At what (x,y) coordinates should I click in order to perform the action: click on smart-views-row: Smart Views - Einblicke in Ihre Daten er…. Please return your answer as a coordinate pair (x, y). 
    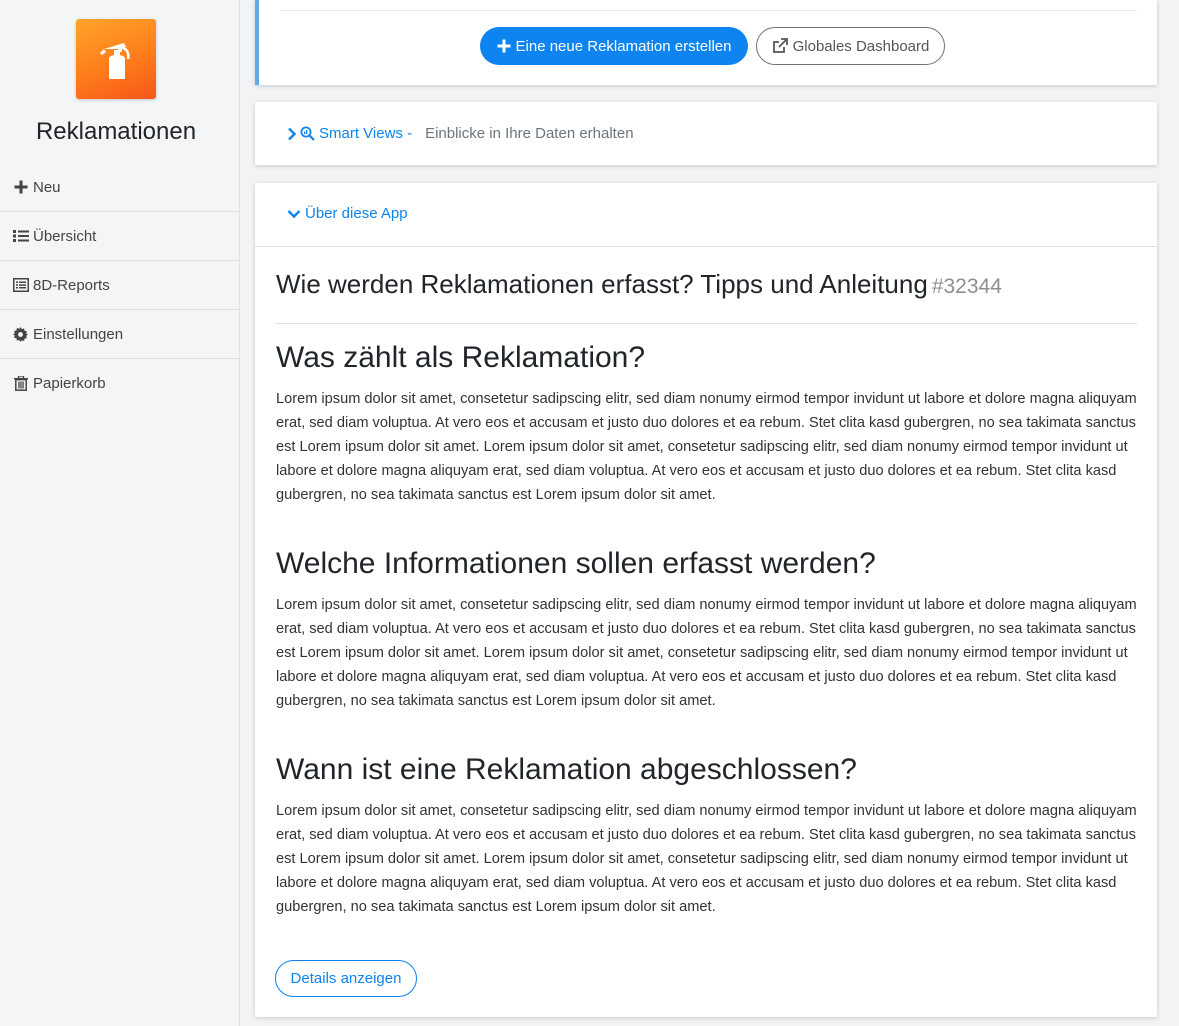
    Looking at the image, I should click on (460, 133).